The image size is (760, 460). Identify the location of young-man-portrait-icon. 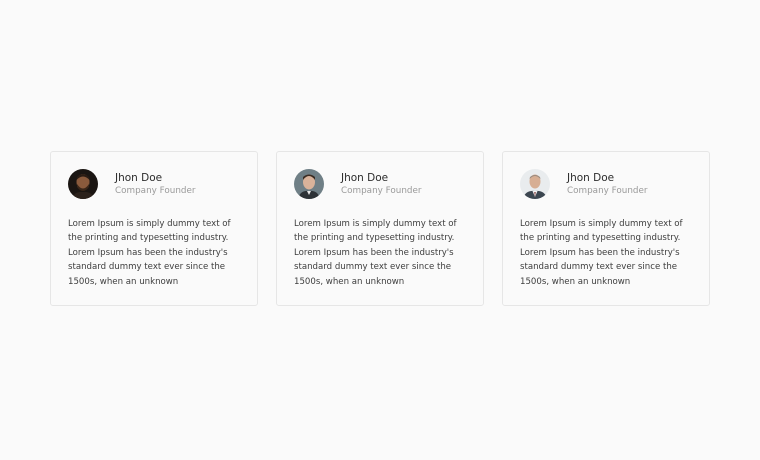
(309, 184).